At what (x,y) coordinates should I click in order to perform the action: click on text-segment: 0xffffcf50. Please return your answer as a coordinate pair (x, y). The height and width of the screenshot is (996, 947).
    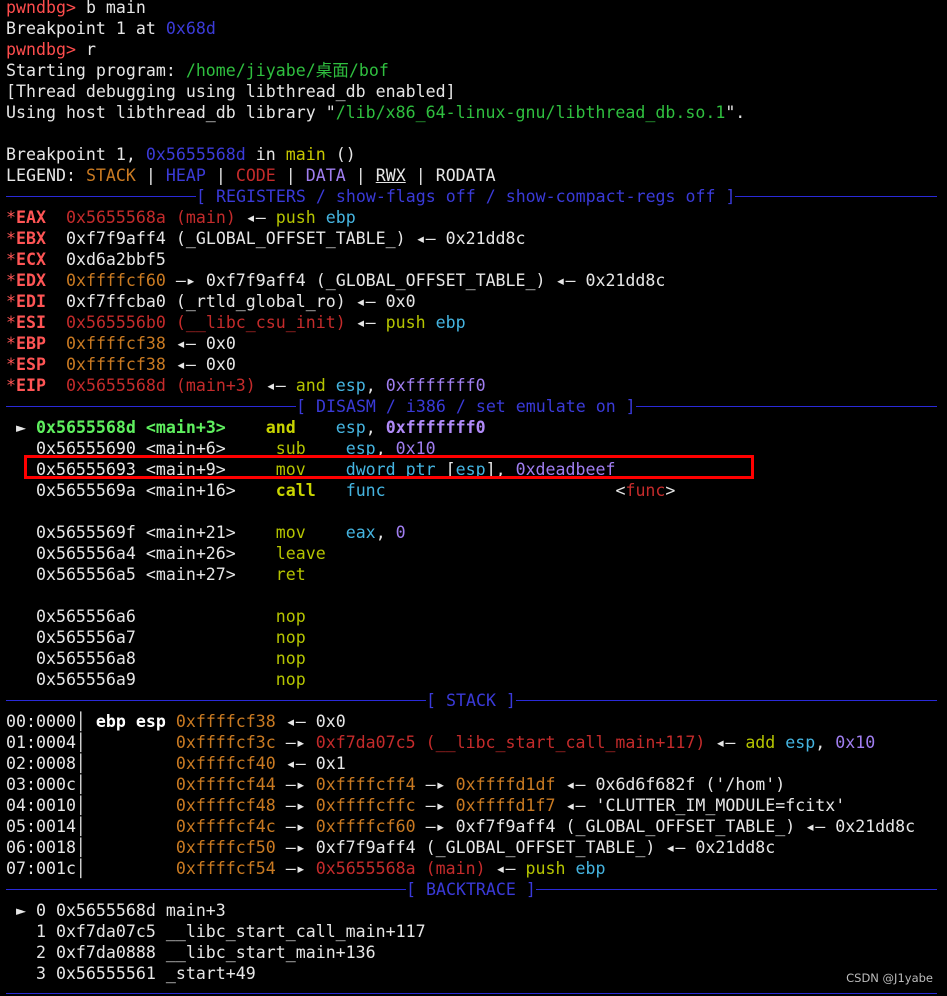
    Looking at the image, I should click on (225, 847).